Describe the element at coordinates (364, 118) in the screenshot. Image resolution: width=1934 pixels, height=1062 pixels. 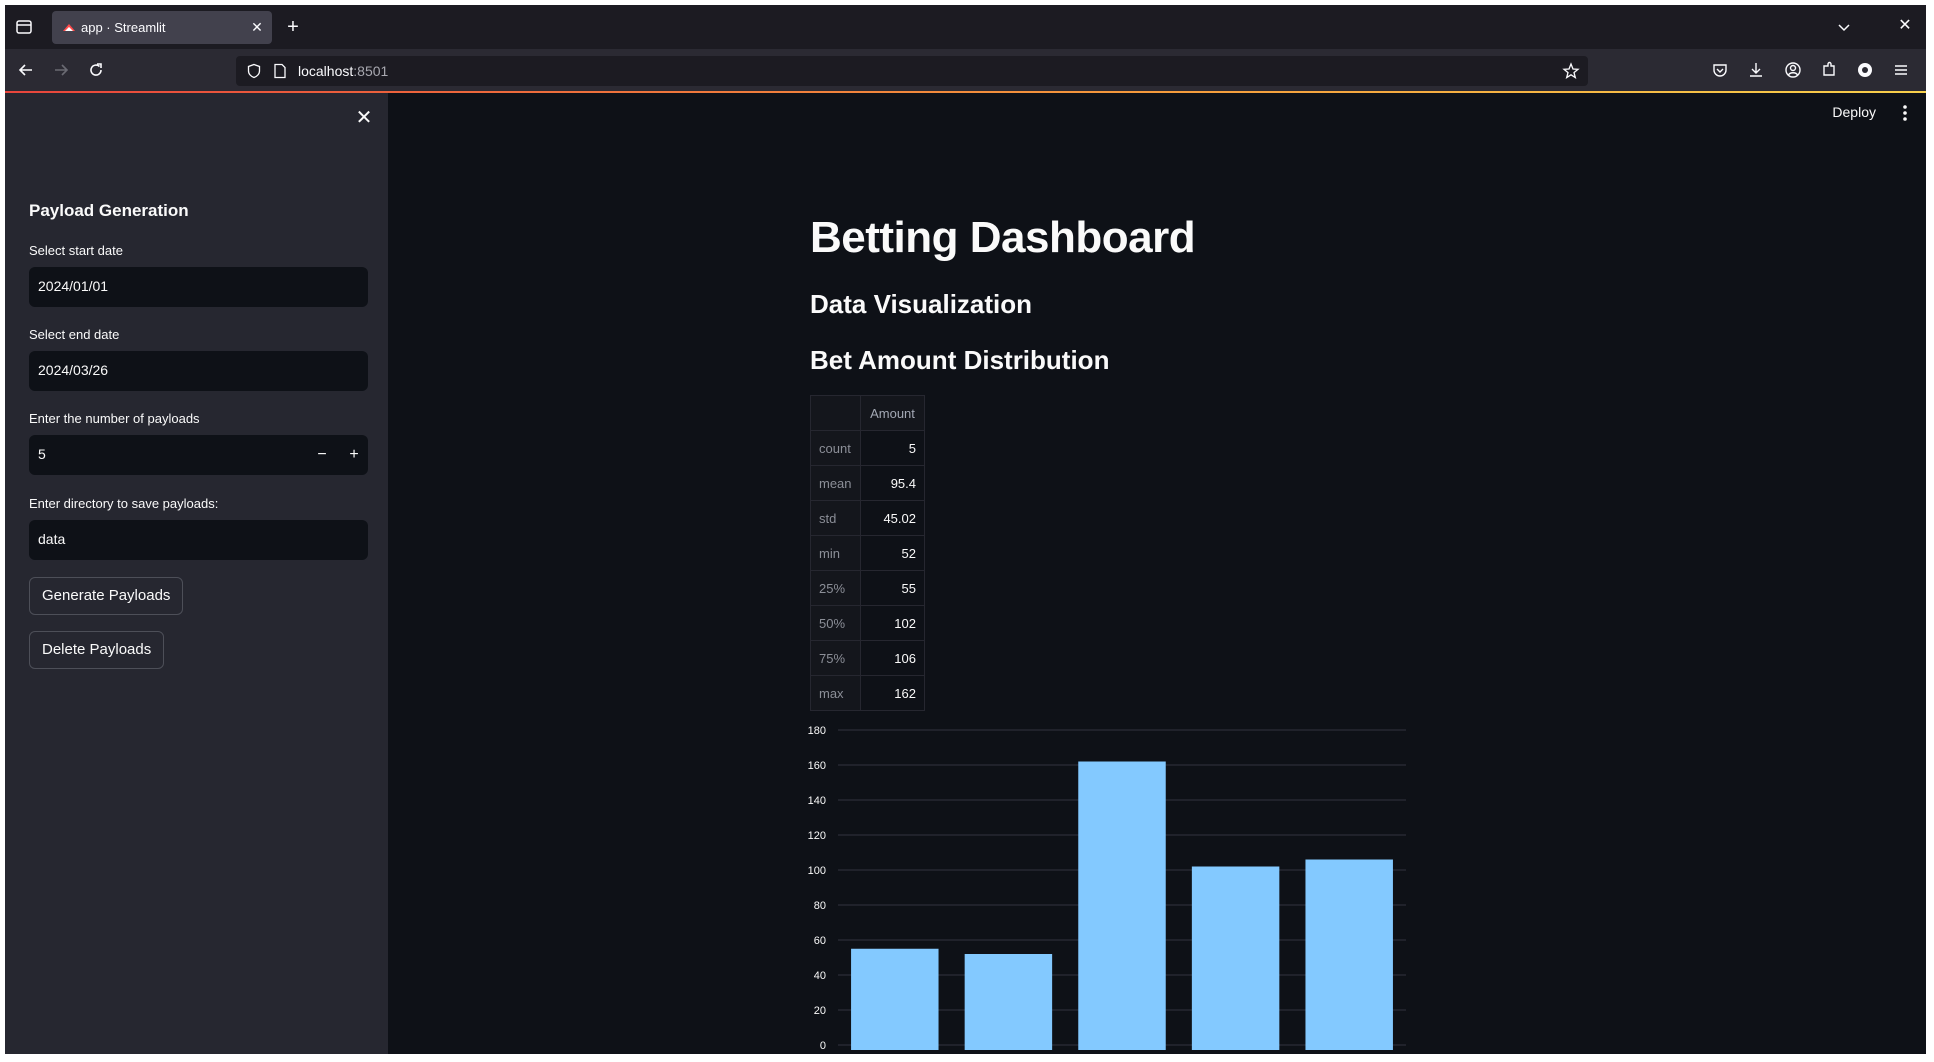
I see `sidebar-close-icon: ✕` at that location.